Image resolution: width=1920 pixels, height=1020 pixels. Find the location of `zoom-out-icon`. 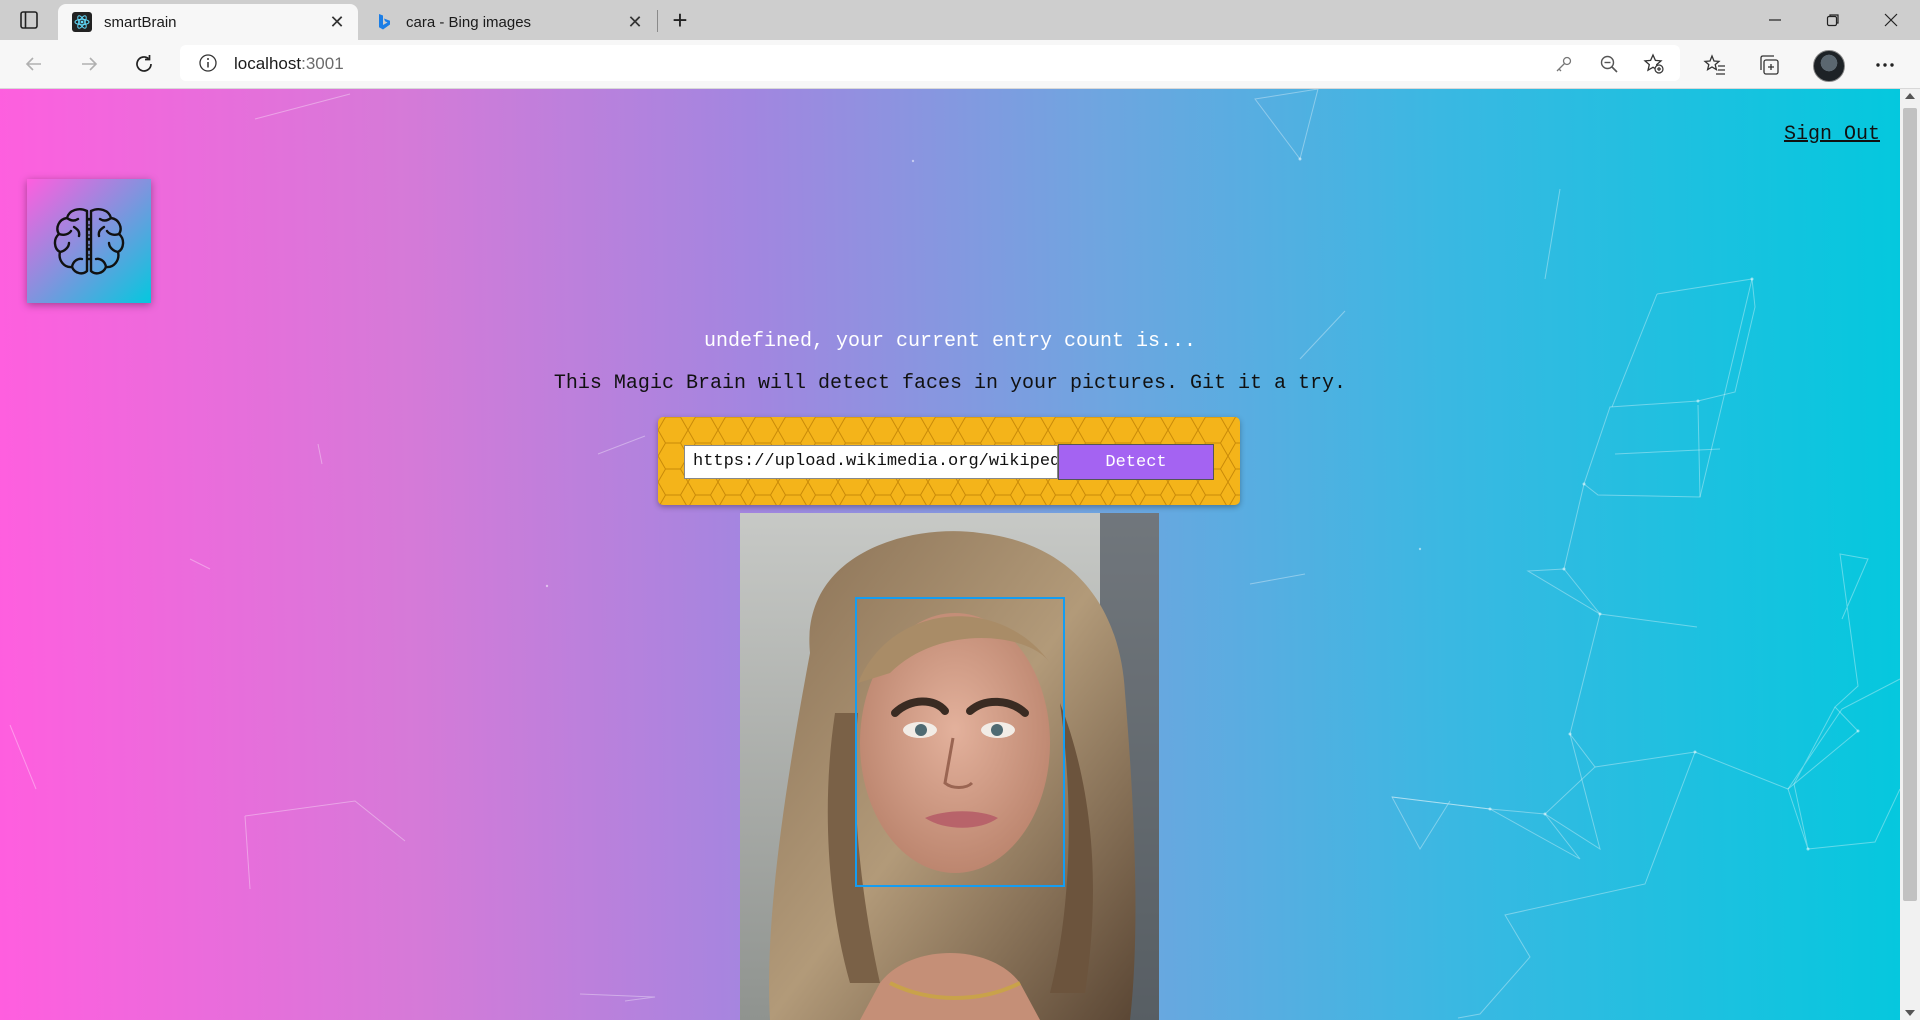

zoom-out-icon is located at coordinates (1609, 64).